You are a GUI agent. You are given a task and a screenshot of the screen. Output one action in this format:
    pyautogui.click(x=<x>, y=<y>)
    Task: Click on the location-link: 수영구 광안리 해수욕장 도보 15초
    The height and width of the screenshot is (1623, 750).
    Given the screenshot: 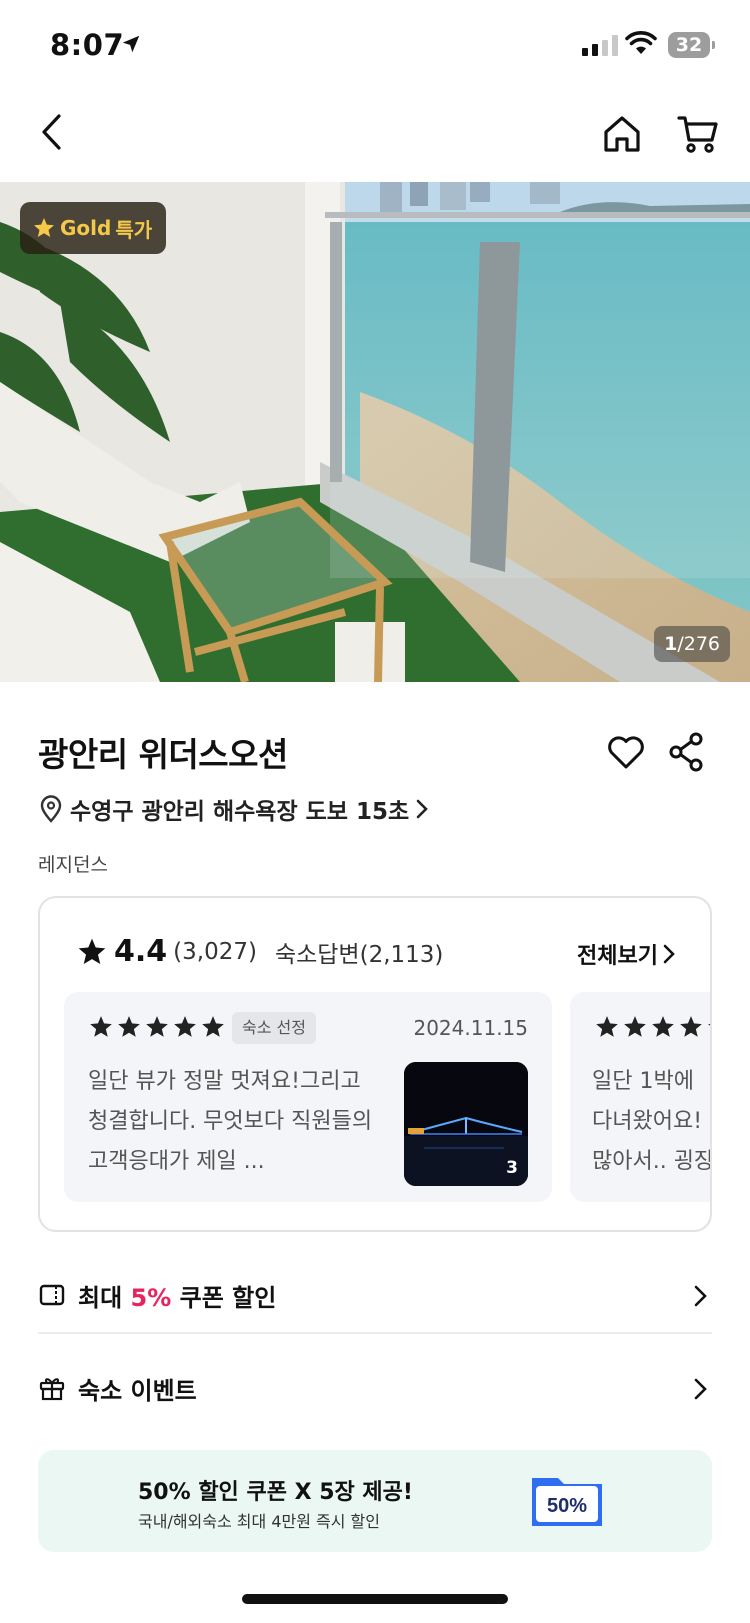 What is the action you would take?
    pyautogui.click(x=233, y=809)
    